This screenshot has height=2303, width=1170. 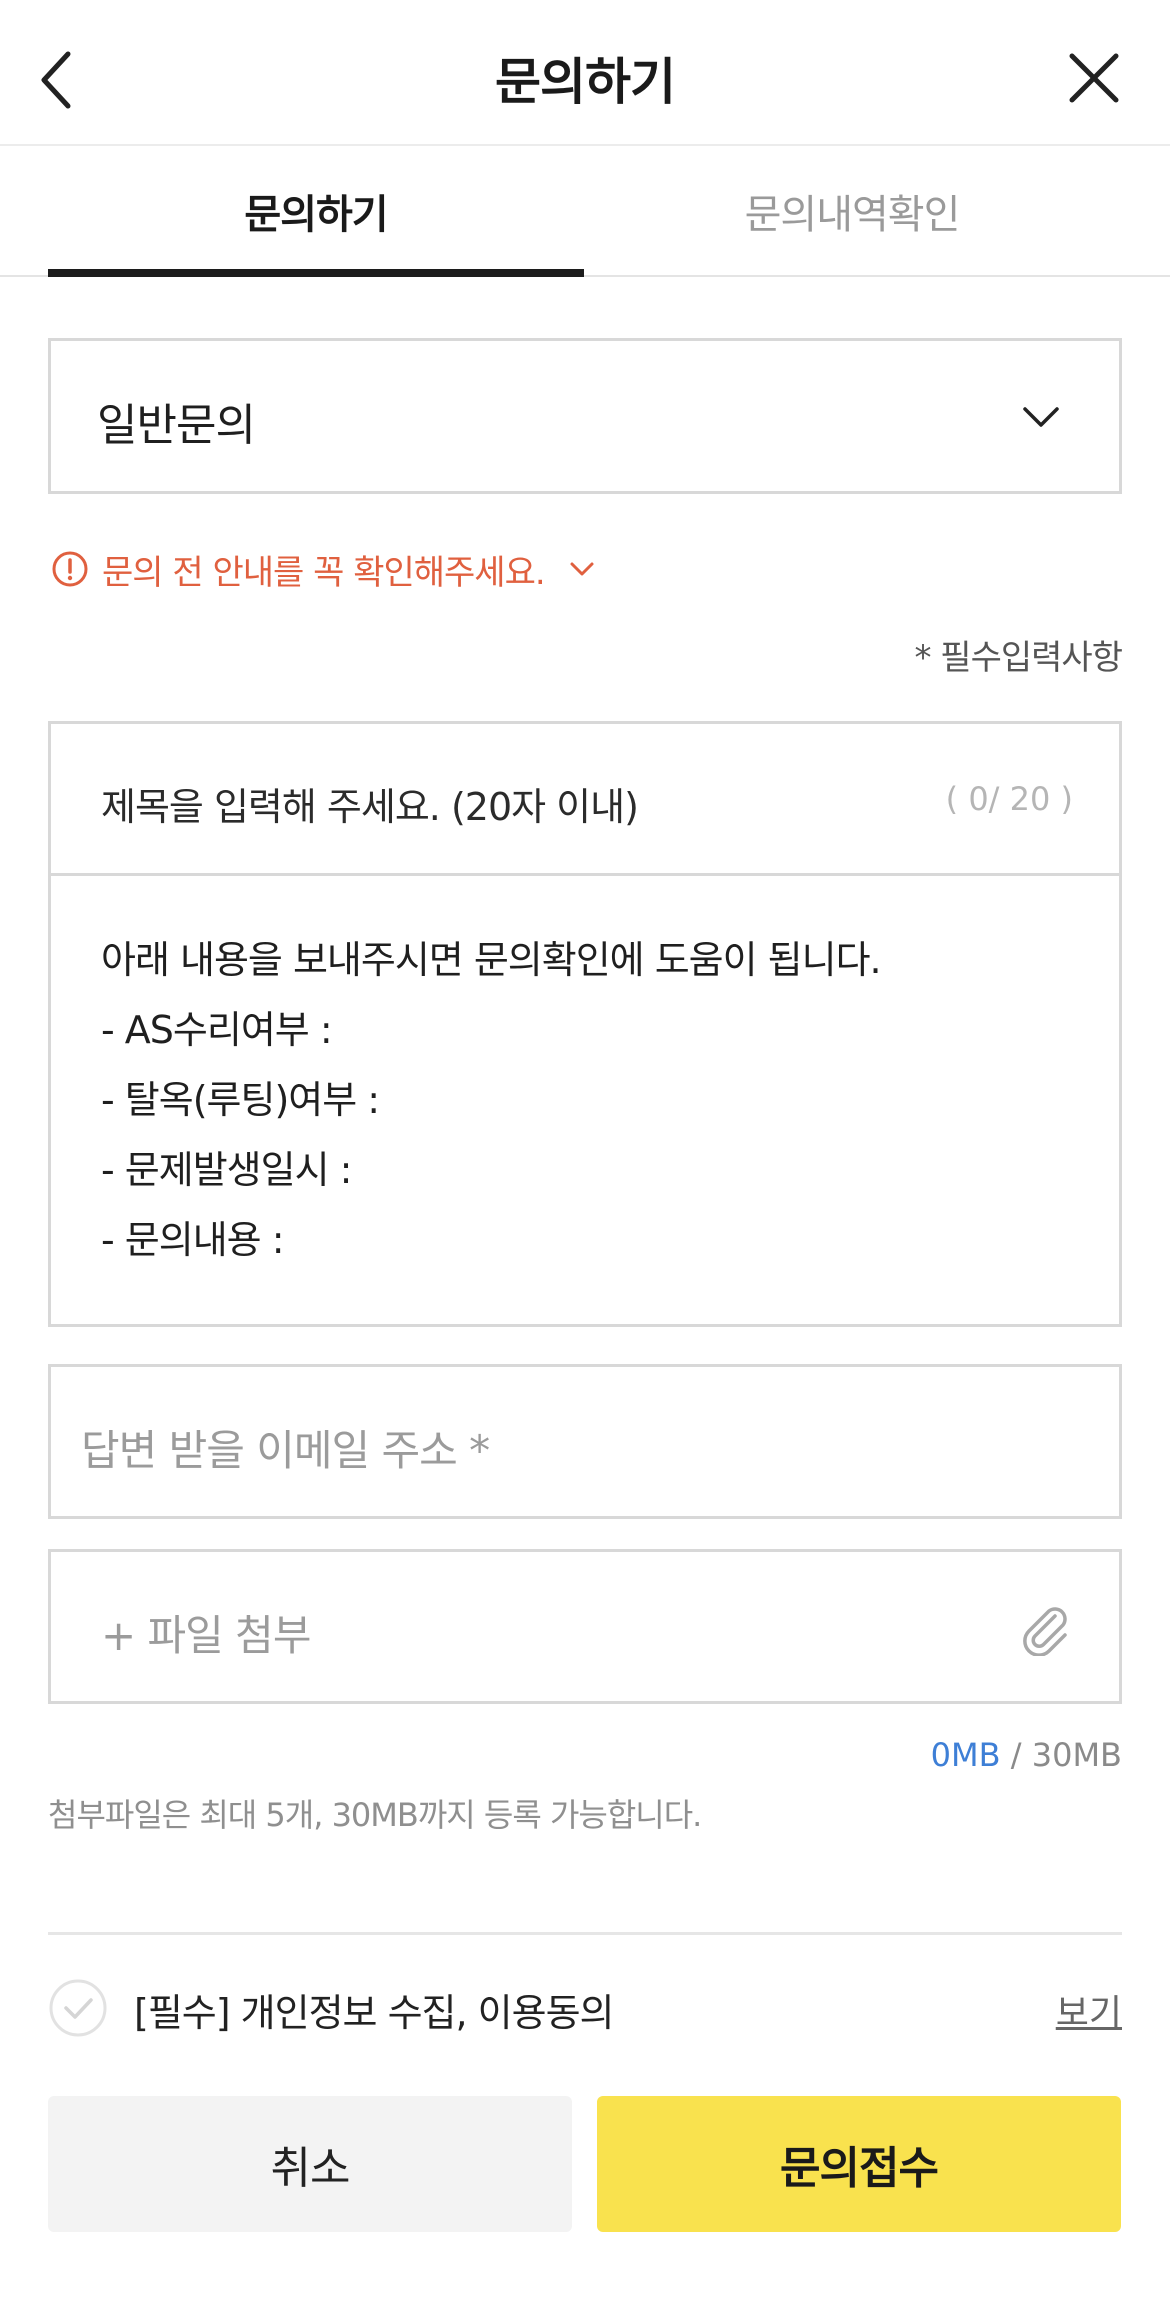 What do you see at coordinates (375, 1815) in the screenshot?
I see `attachment-note: 첨부파일은 최대 5개, 30MB까지 등록 가능합니다.` at bounding box center [375, 1815].